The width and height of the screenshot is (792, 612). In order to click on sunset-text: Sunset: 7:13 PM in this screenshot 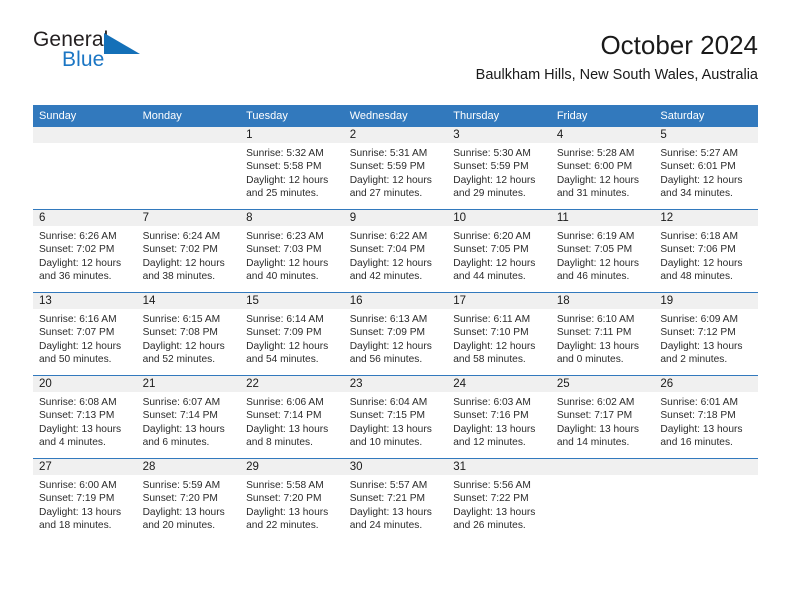, I will do `click(77, 416)`.